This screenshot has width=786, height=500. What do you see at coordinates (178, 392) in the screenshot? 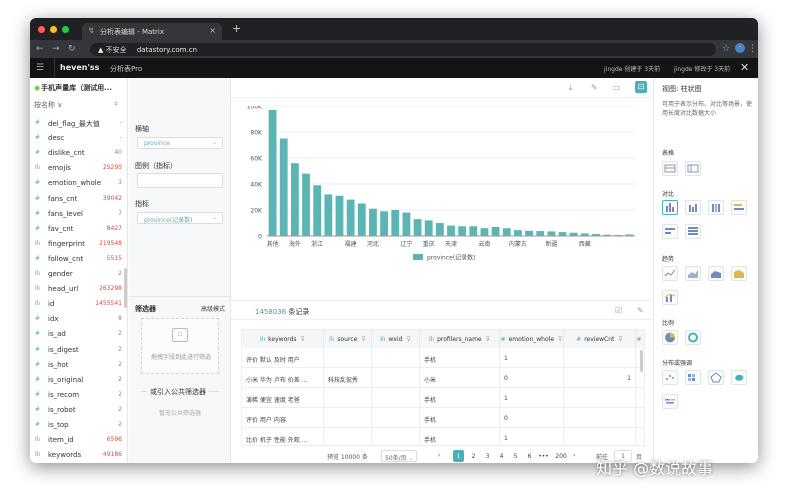
I see `public-filter-link: 或引入公共筛选器` at bounding box center [178, 392].